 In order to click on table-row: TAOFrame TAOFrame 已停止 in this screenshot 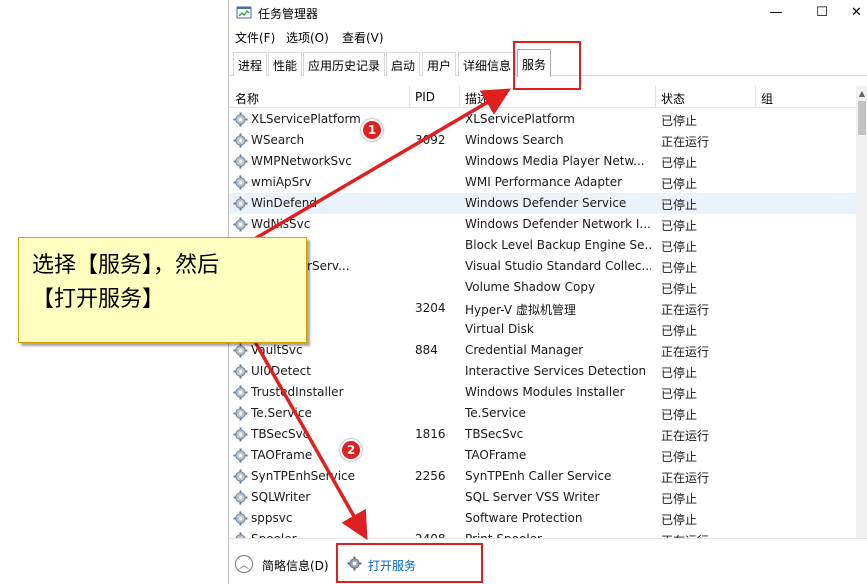, I will do `click(542, 455)`.